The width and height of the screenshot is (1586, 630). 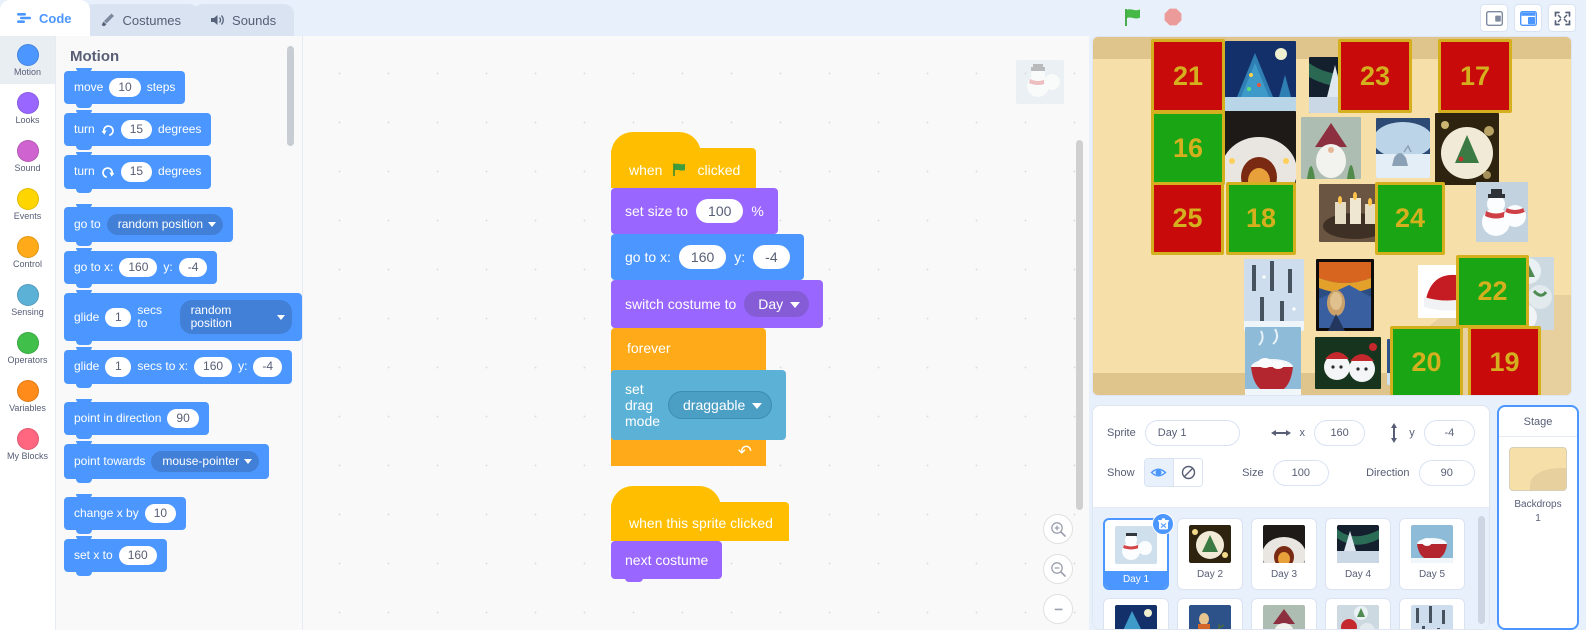 I want to click on change-x-input: 10, so click(x=160, y=513).